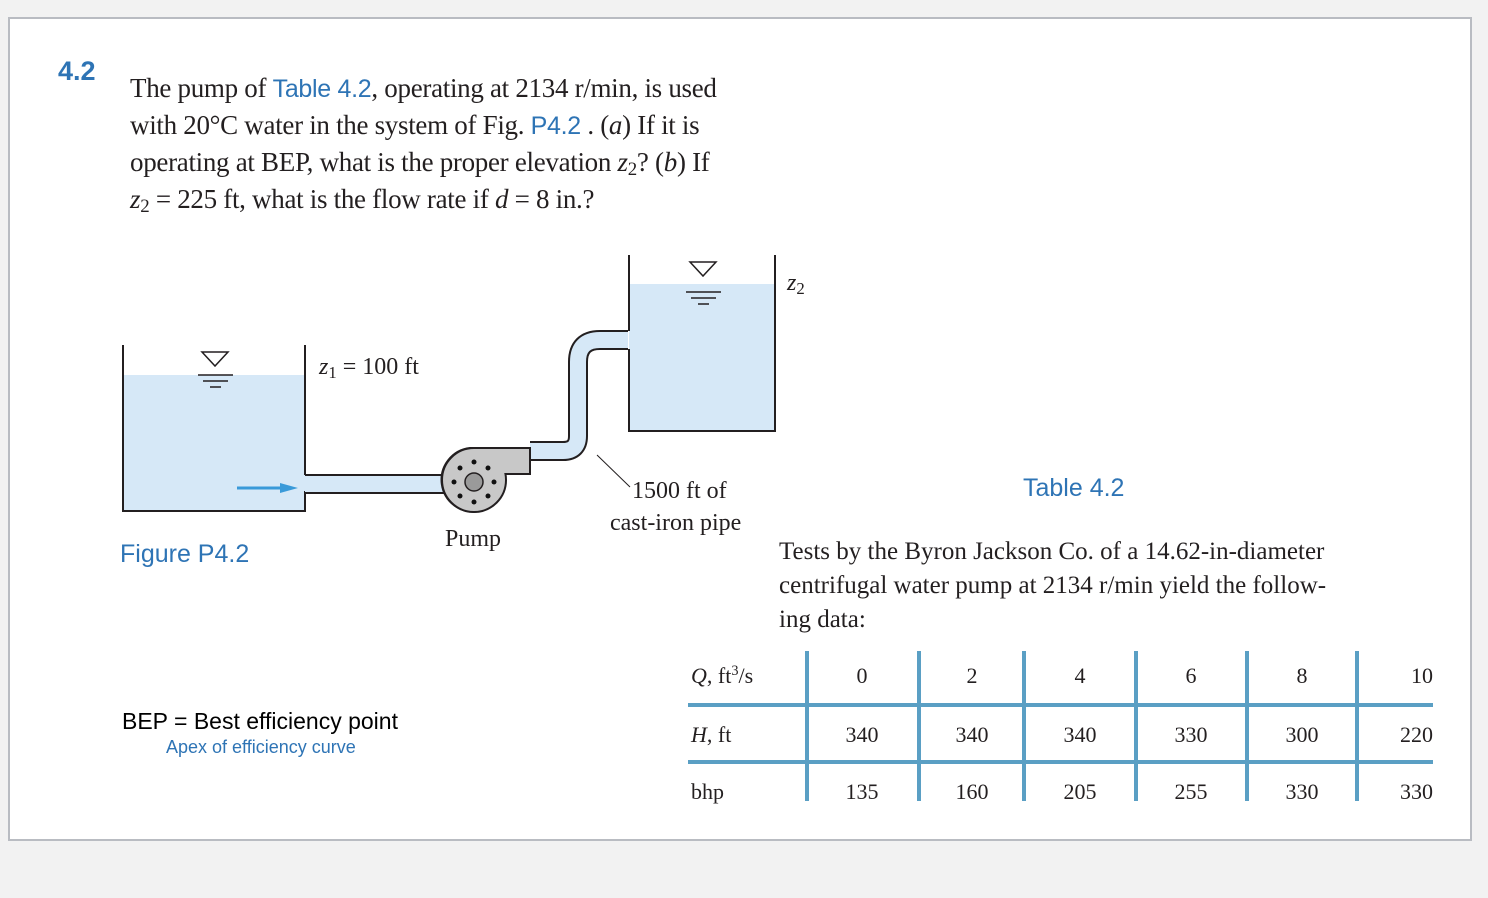  What do you see at coordinates (214, 443) in the screenshot?
I see `lower-reservoir-water` at bounding box center [214, 443].